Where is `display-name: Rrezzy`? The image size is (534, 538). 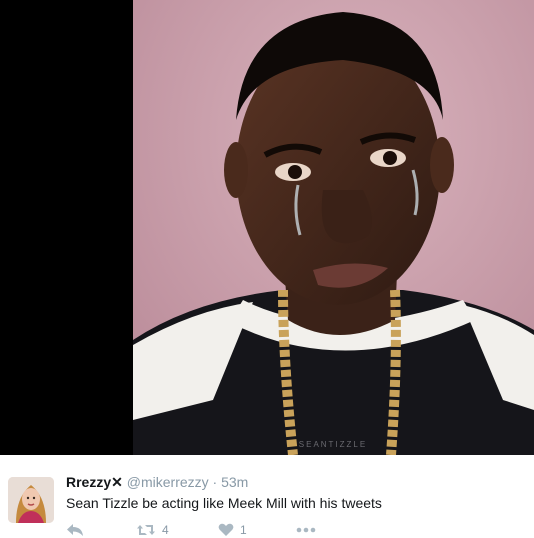
display-name: Rrezzy is located at coordinates (88, 482).